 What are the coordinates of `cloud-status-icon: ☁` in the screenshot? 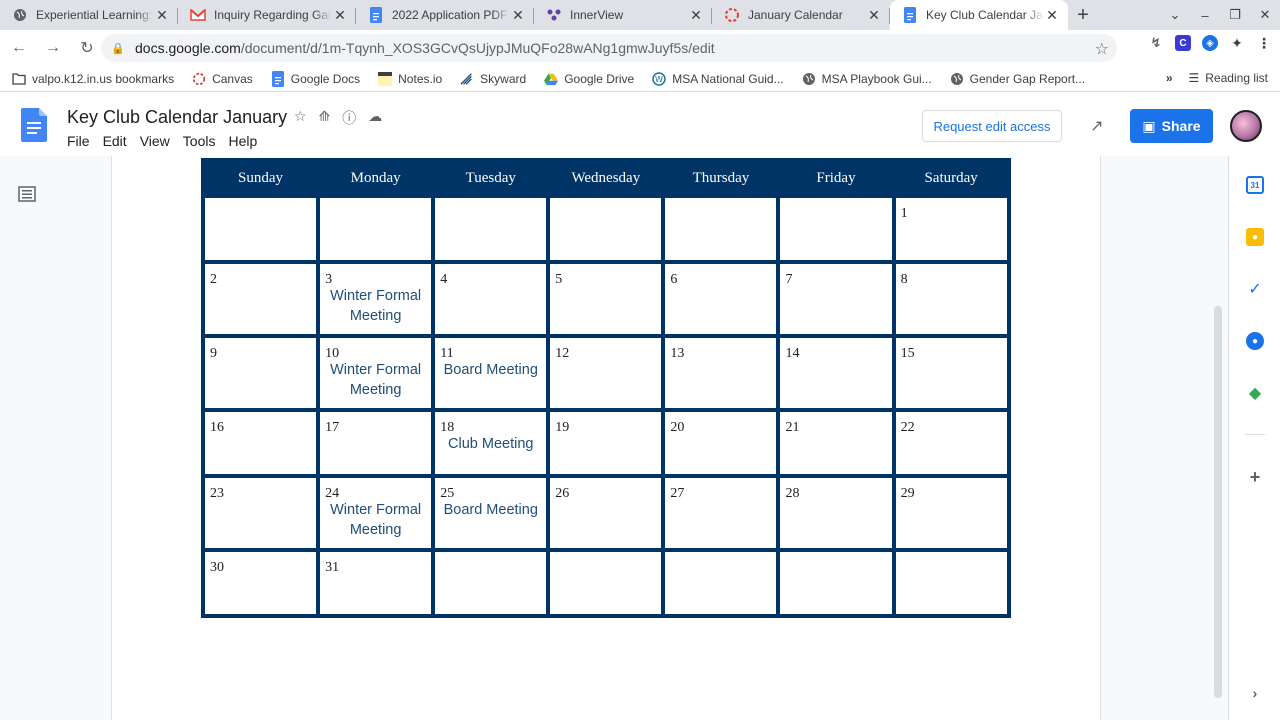 It's located at (375, 118).